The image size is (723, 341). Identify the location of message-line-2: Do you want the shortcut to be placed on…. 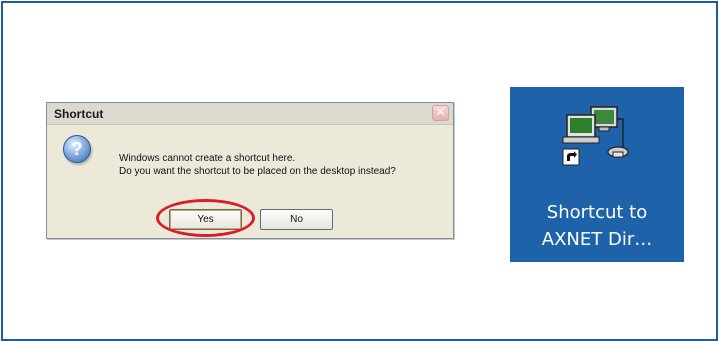
(257, 171).